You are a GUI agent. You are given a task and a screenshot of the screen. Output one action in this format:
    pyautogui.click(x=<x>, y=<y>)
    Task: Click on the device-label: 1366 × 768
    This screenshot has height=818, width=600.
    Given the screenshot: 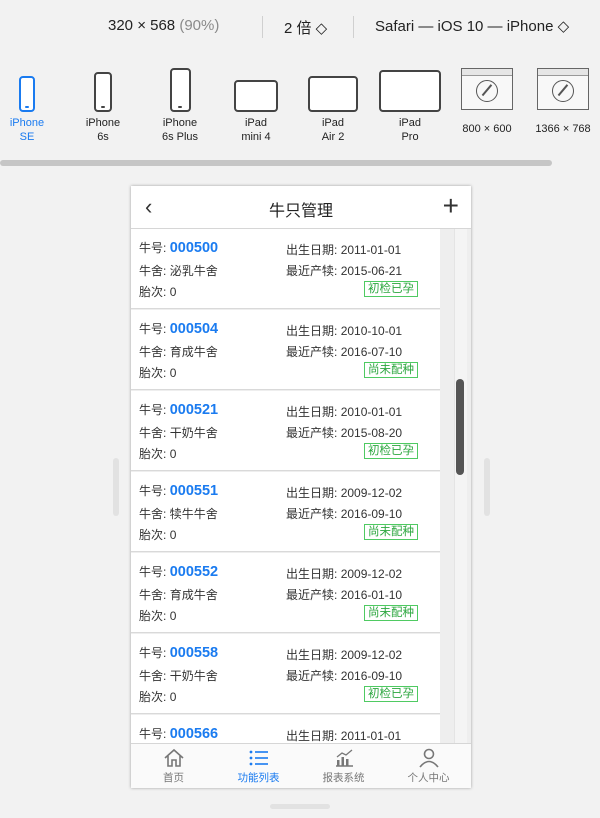 What is the action you would take?
    pyautogui.click(x=563, y=129)
    